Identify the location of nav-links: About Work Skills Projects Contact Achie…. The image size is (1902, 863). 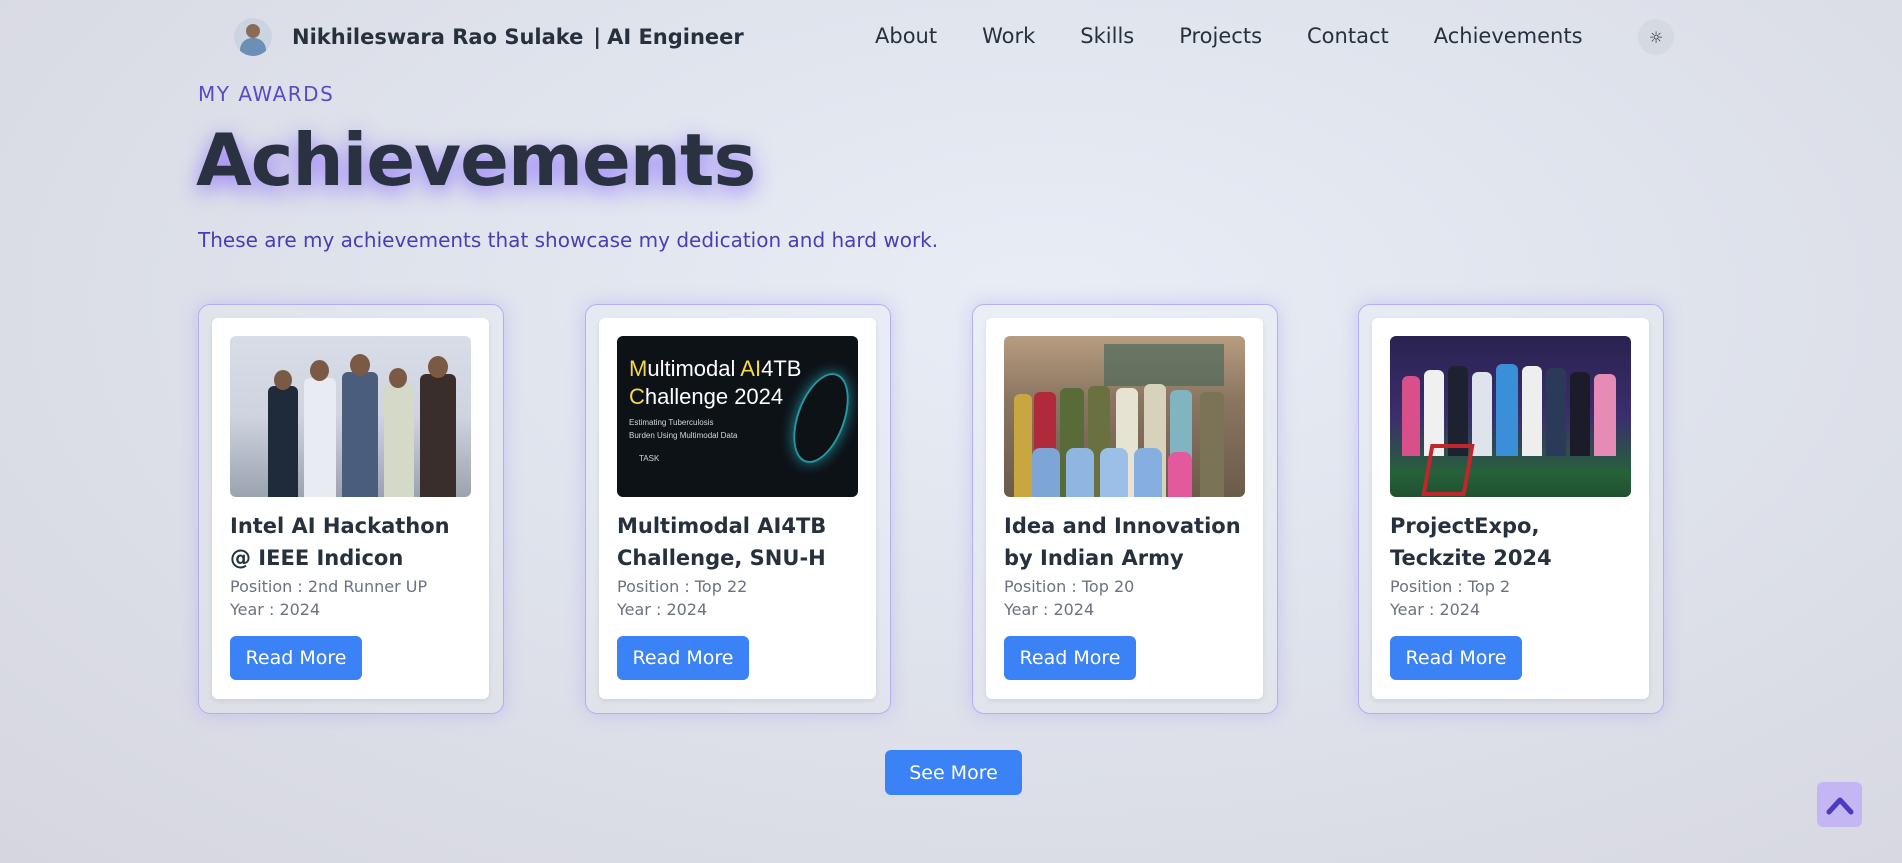
(1251, 36).